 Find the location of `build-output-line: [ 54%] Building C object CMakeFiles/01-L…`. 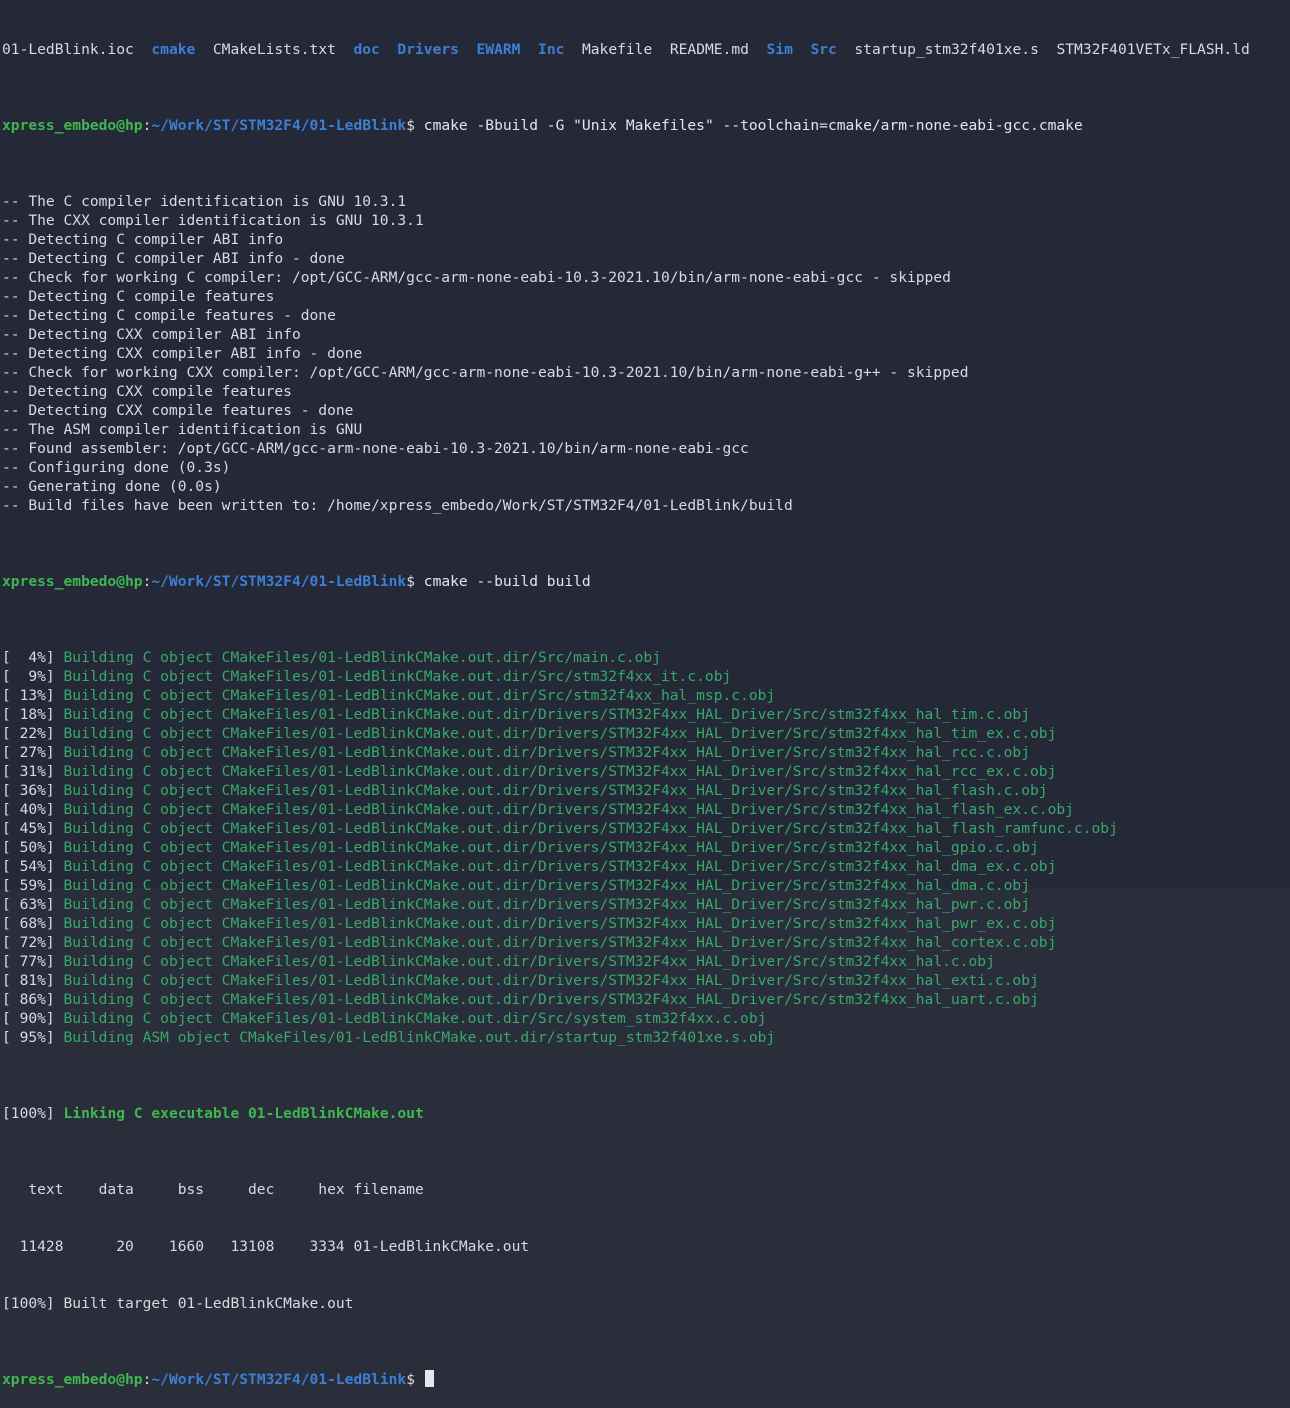

build-output-line: [ 54%] Building C object CMakeFiles/01-L… is located at coordinates (646, 866).